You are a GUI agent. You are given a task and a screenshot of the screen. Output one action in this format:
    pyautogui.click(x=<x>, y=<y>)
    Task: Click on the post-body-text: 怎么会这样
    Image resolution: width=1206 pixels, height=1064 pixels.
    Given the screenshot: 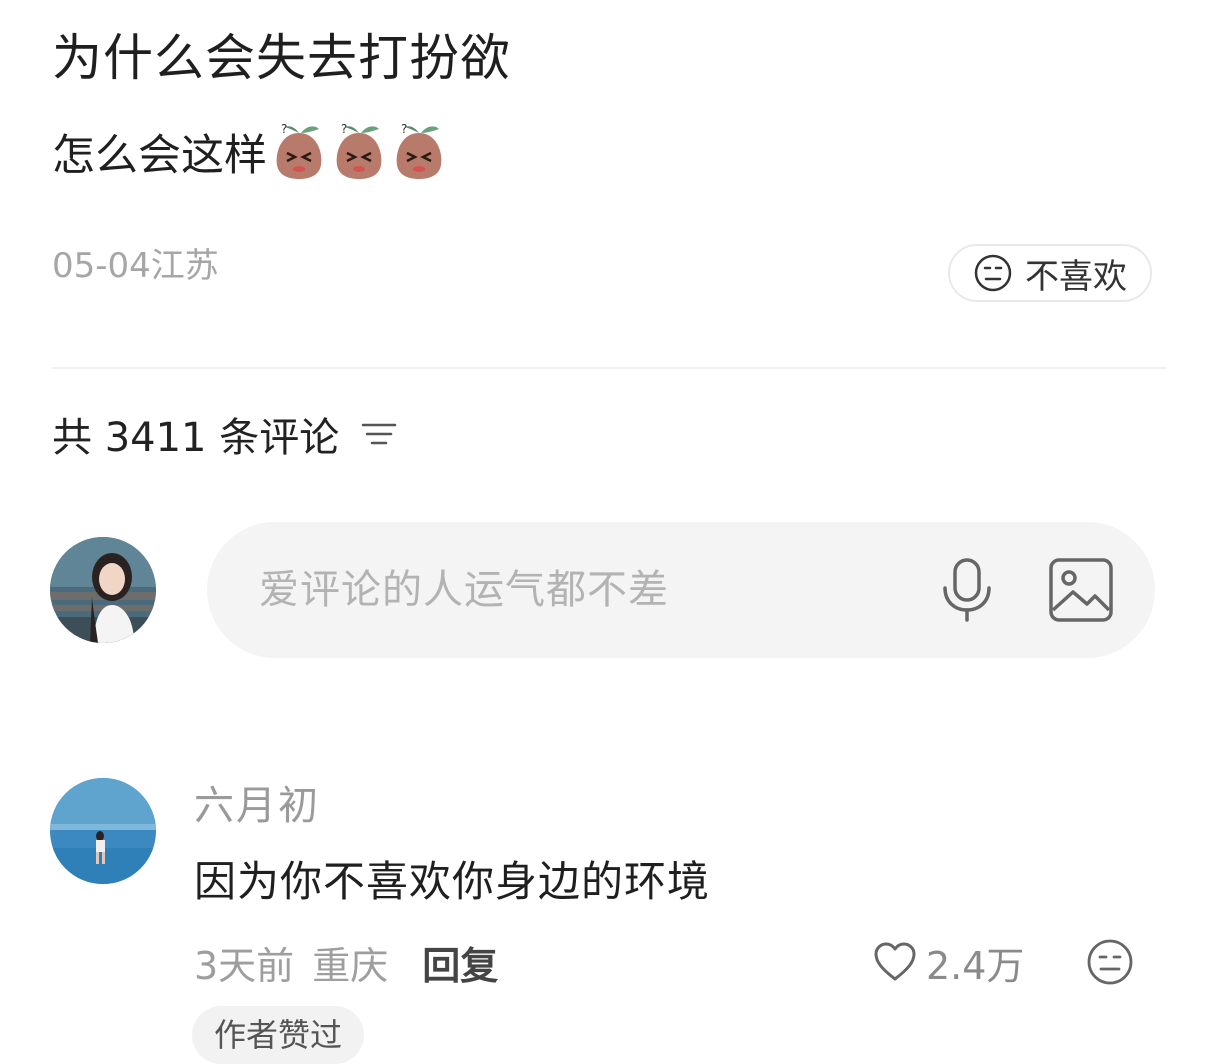 What is the action you would take?
    pyautogui.click(x=159, y=156)
    